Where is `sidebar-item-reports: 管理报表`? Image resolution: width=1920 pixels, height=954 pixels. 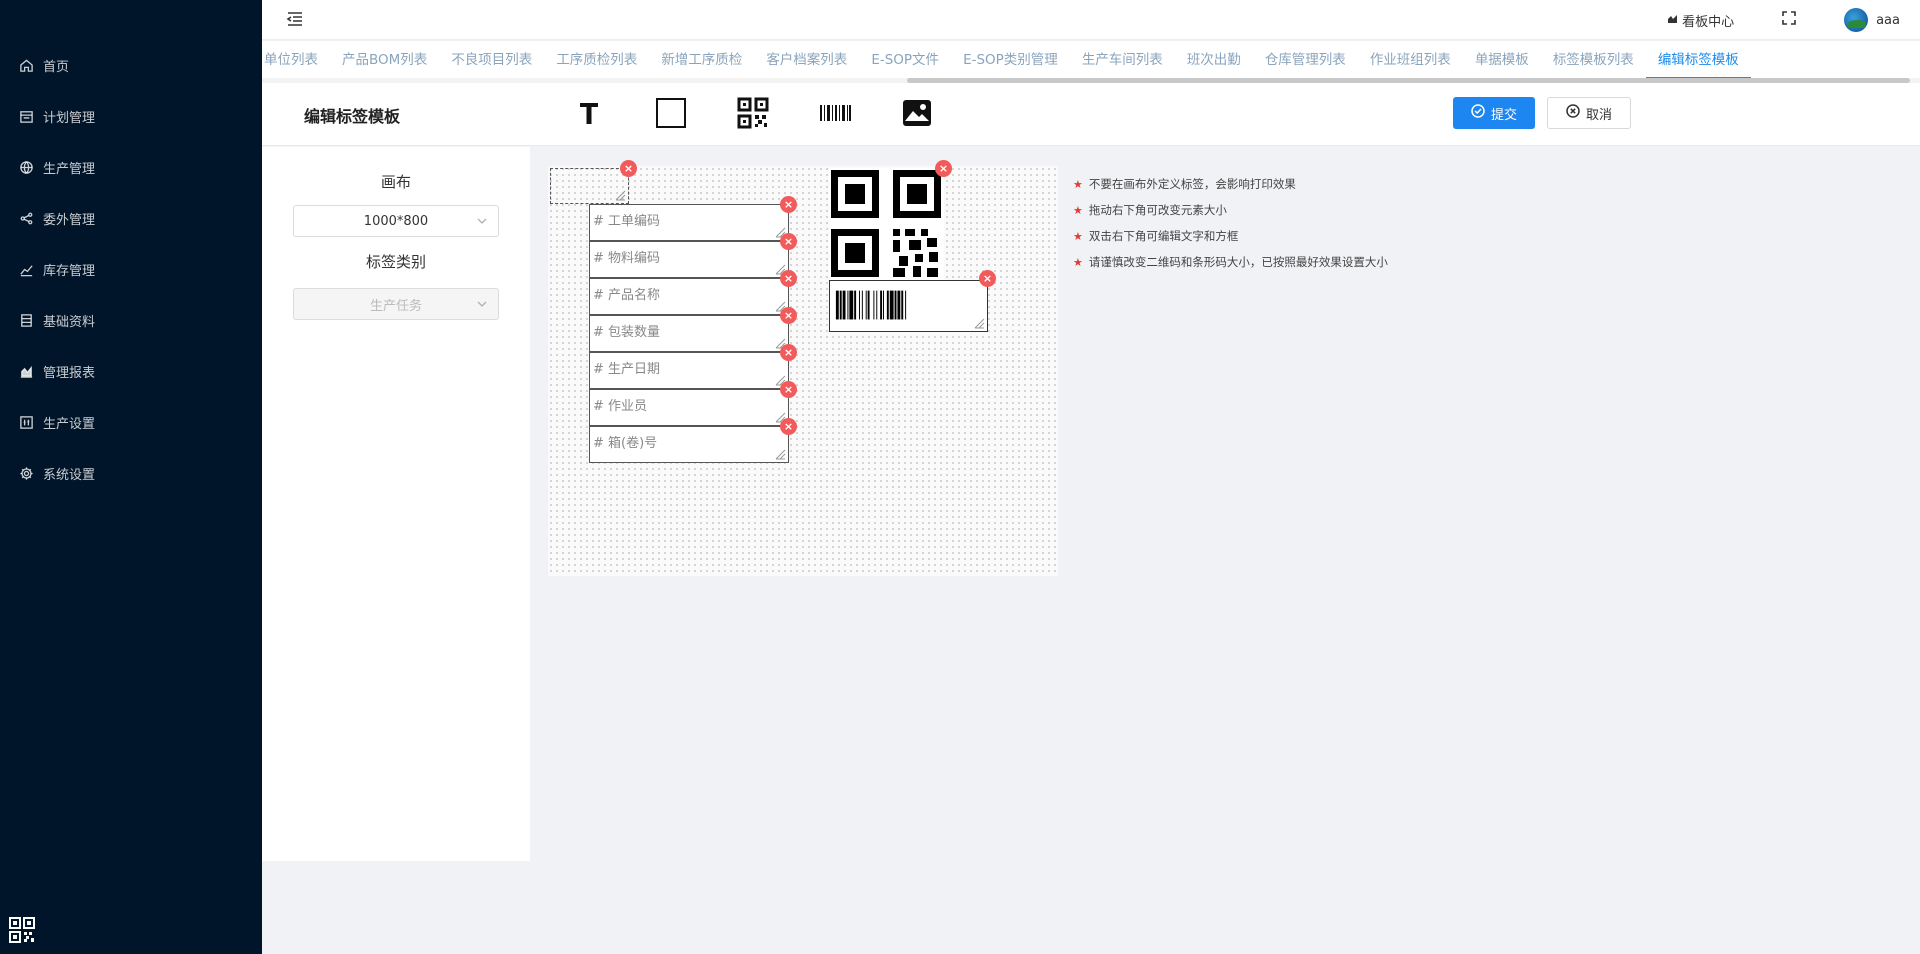 sidebar-item-reports: 管理报表 is located at coordinates (131, 371).